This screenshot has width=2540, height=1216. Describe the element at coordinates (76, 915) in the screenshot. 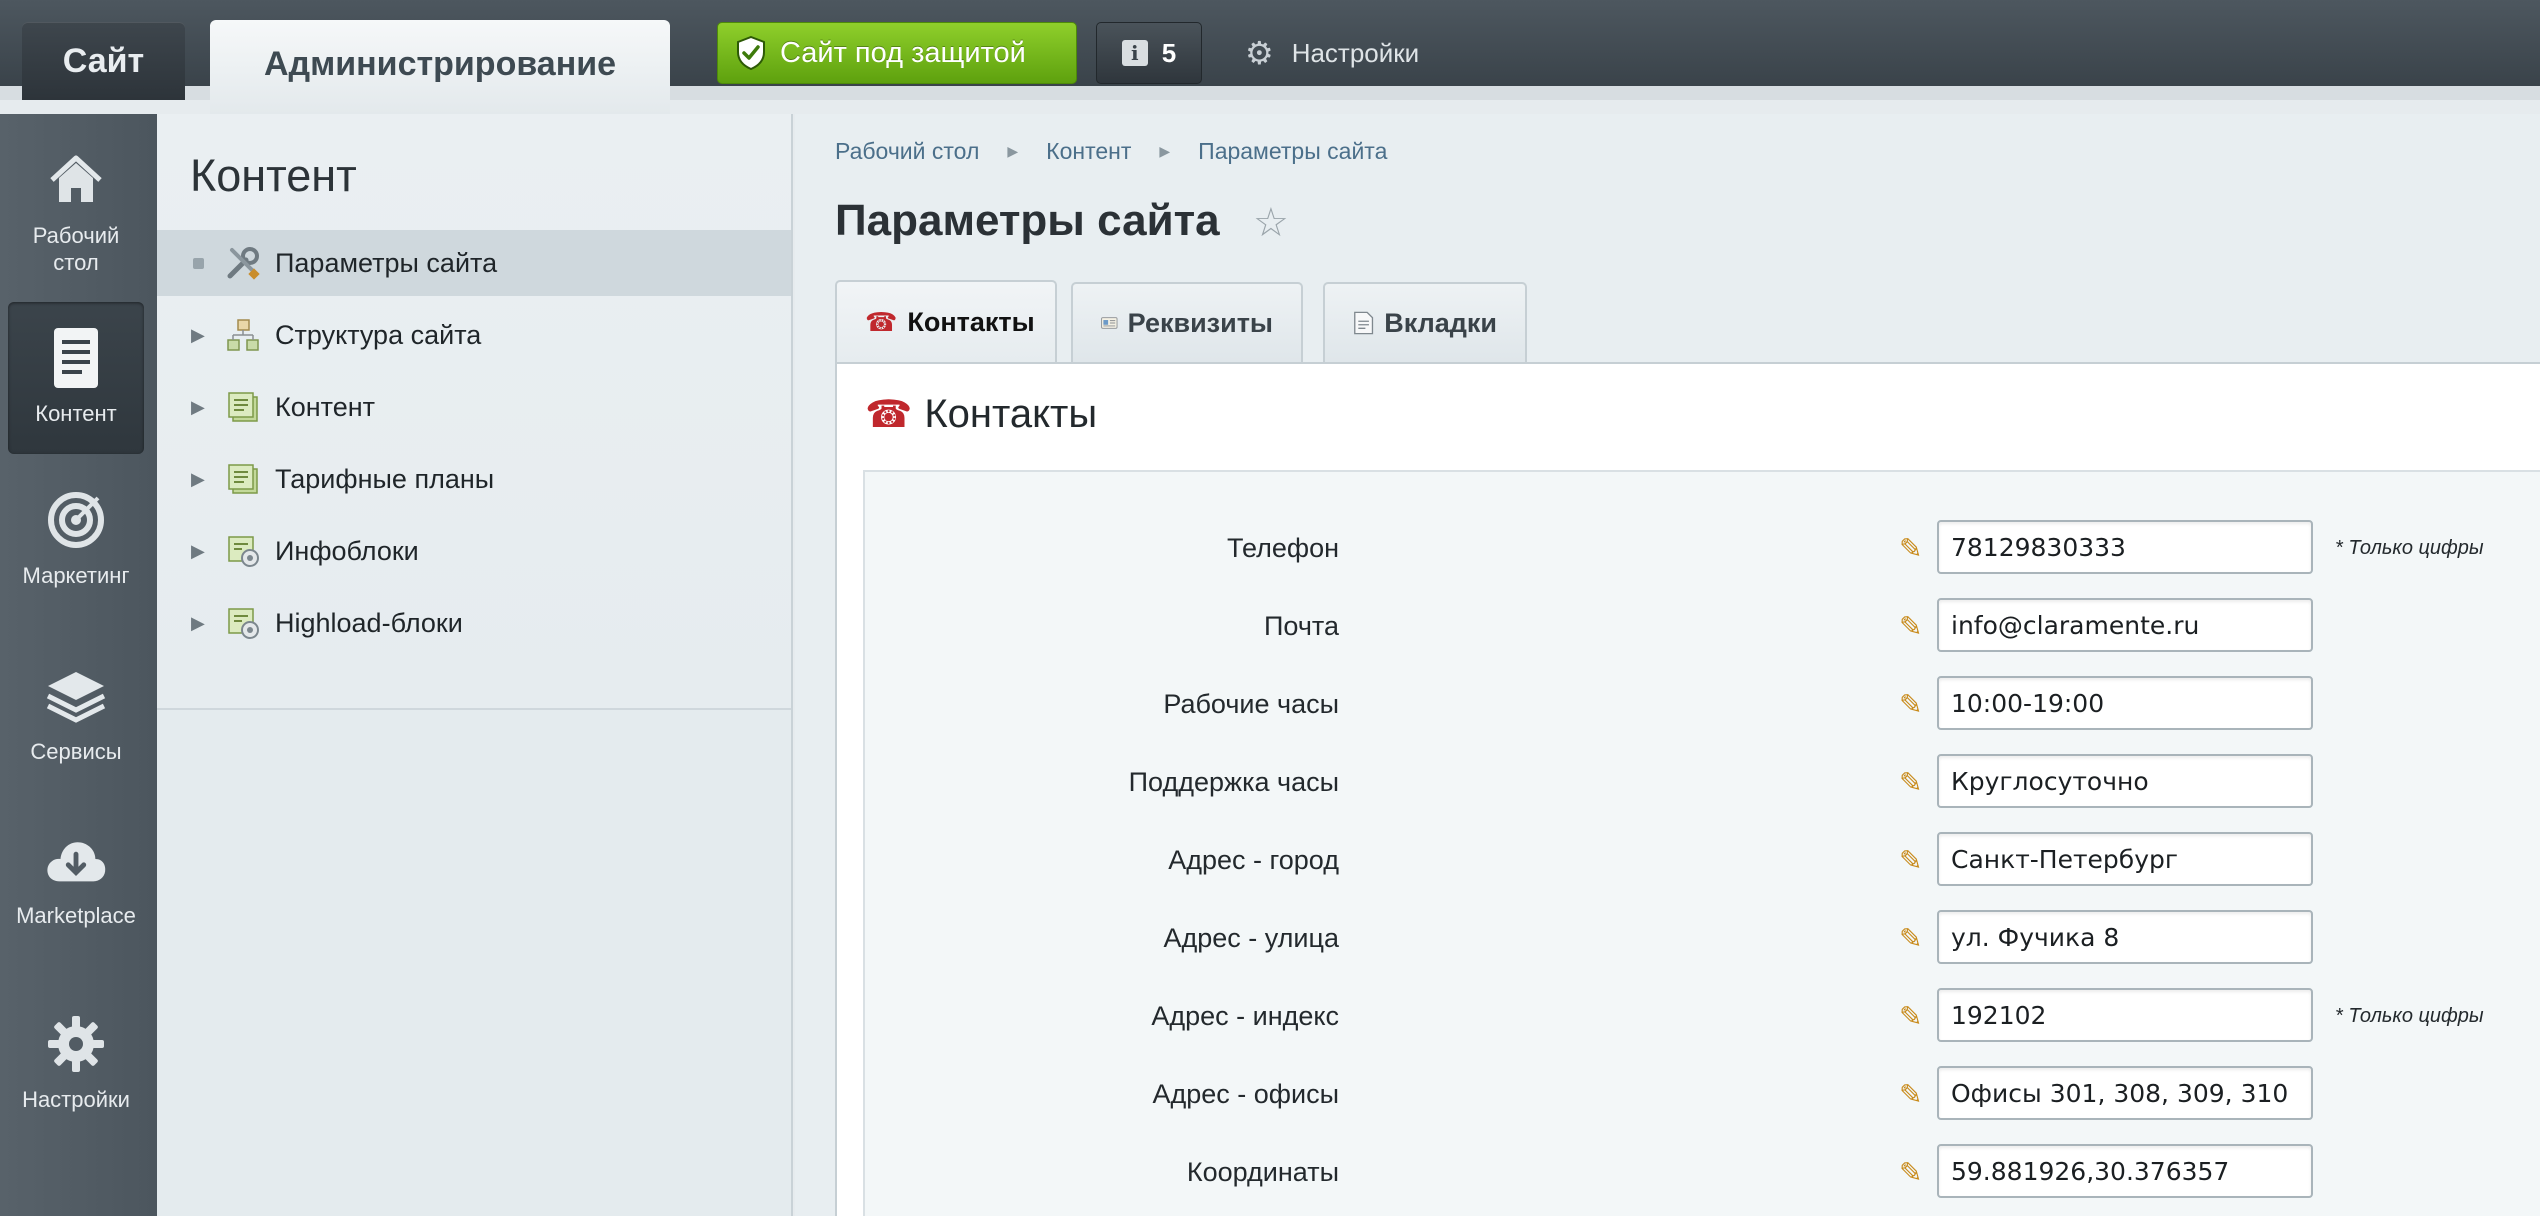

I see `nav-marketplace-label: Marketplace` at that location.